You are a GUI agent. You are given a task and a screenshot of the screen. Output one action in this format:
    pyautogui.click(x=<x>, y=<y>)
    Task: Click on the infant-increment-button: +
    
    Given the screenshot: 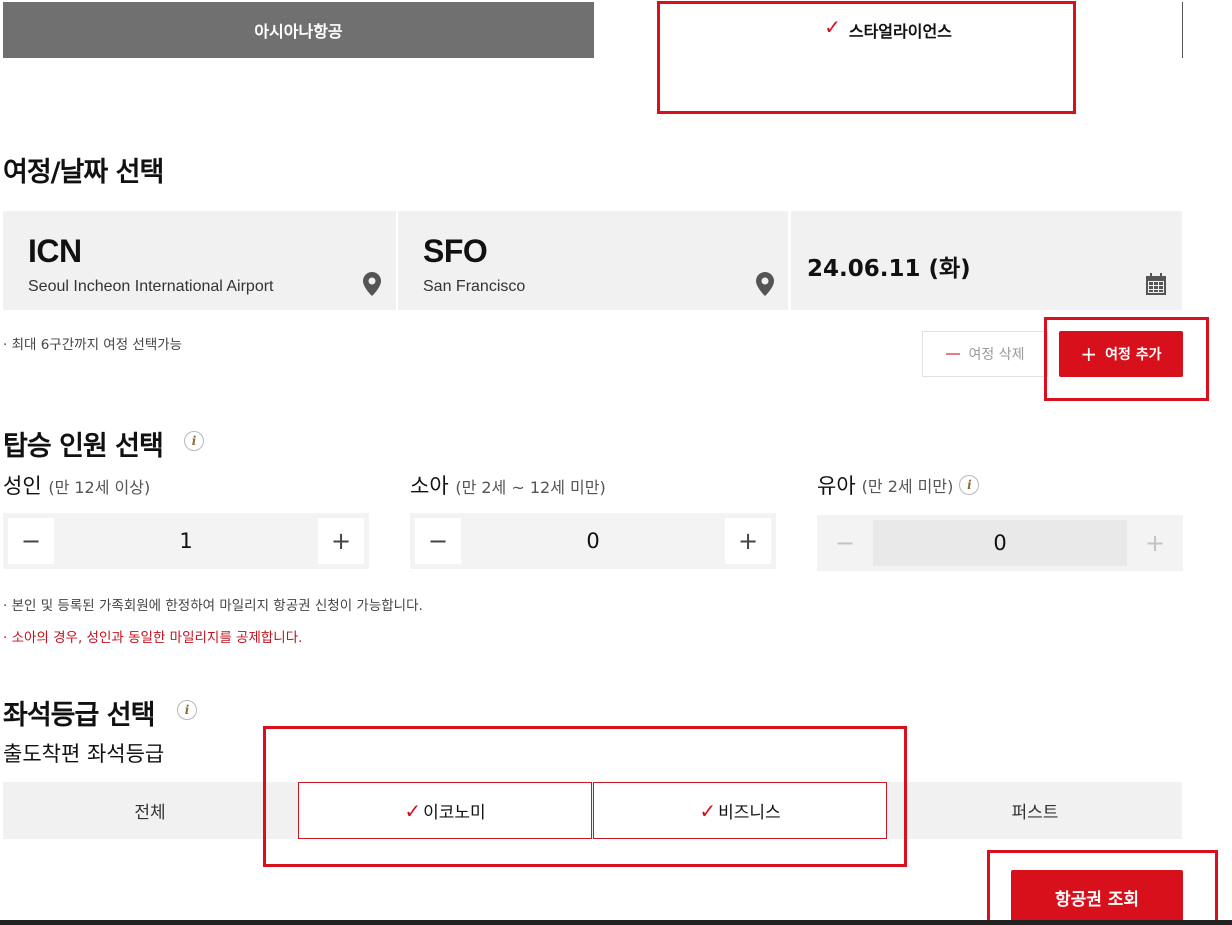 What is the action you would take?
    pyautogui.click(x=1155, y=543)
    